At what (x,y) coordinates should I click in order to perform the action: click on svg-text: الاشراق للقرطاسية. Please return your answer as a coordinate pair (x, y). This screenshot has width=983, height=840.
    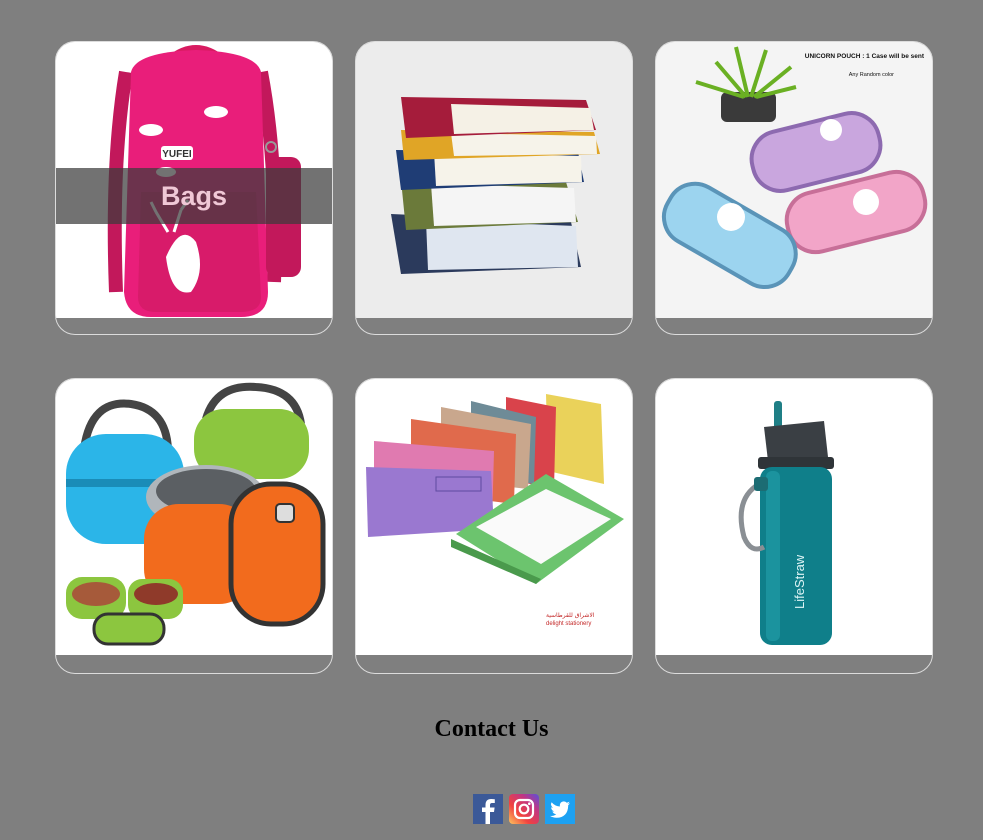
    Looking at the image, I should click on (570, 615).